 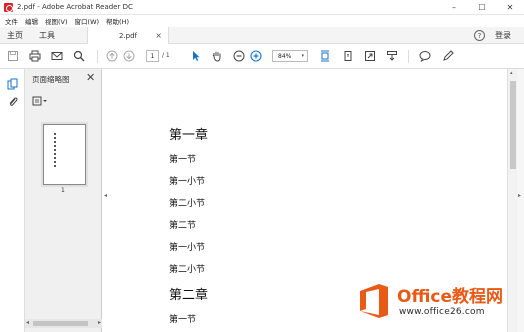 I want to click on tab-document: 2.pdf ×, so click(x=128, y=35).